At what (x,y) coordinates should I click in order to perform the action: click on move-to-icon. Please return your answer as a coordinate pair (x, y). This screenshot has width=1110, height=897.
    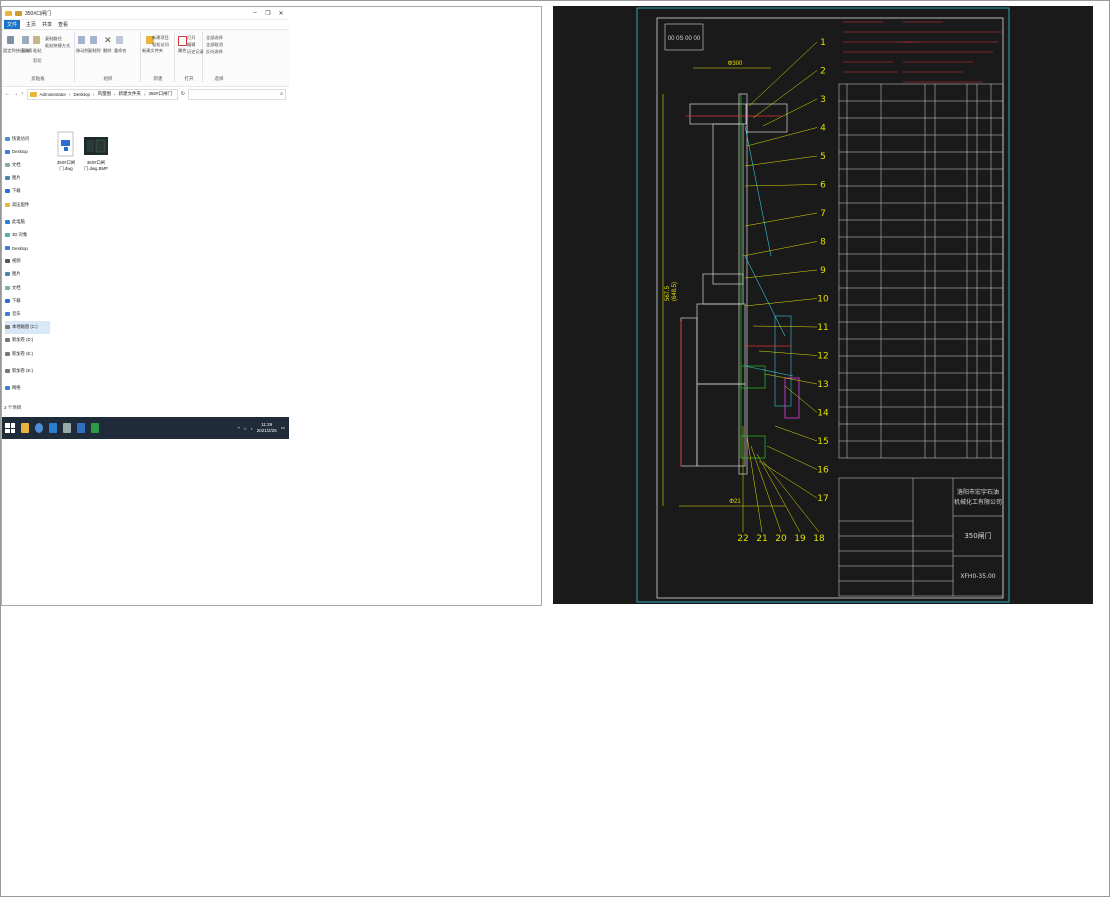
    Looking at the image, I should click on (81, 40).